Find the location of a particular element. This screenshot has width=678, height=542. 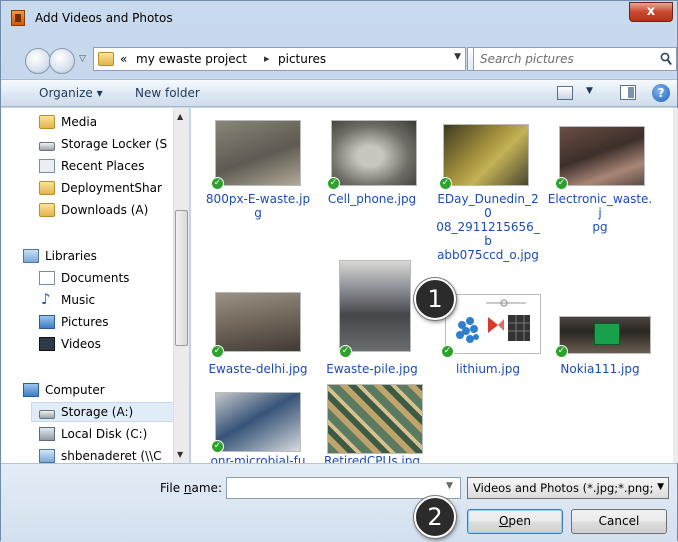

lithium-diagram-icon is located at coordinates (493, 321).